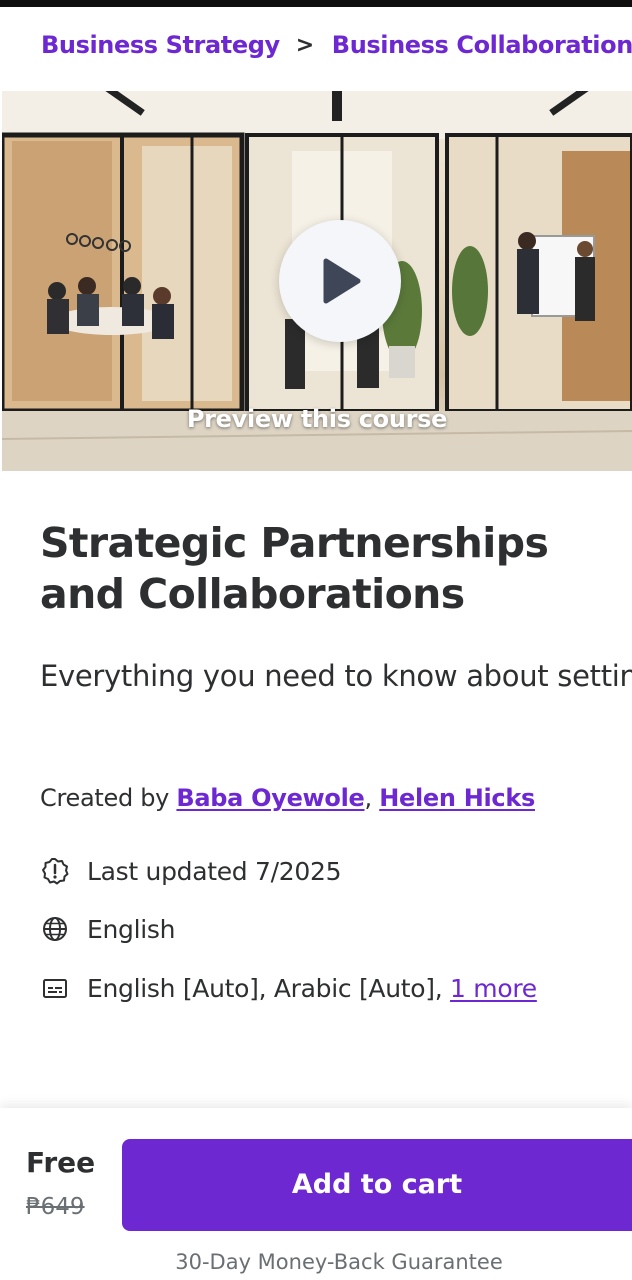 This screenshot has height=1280, width=632. I want to click on author-link: Baba Oyewole, so click(270, 798).